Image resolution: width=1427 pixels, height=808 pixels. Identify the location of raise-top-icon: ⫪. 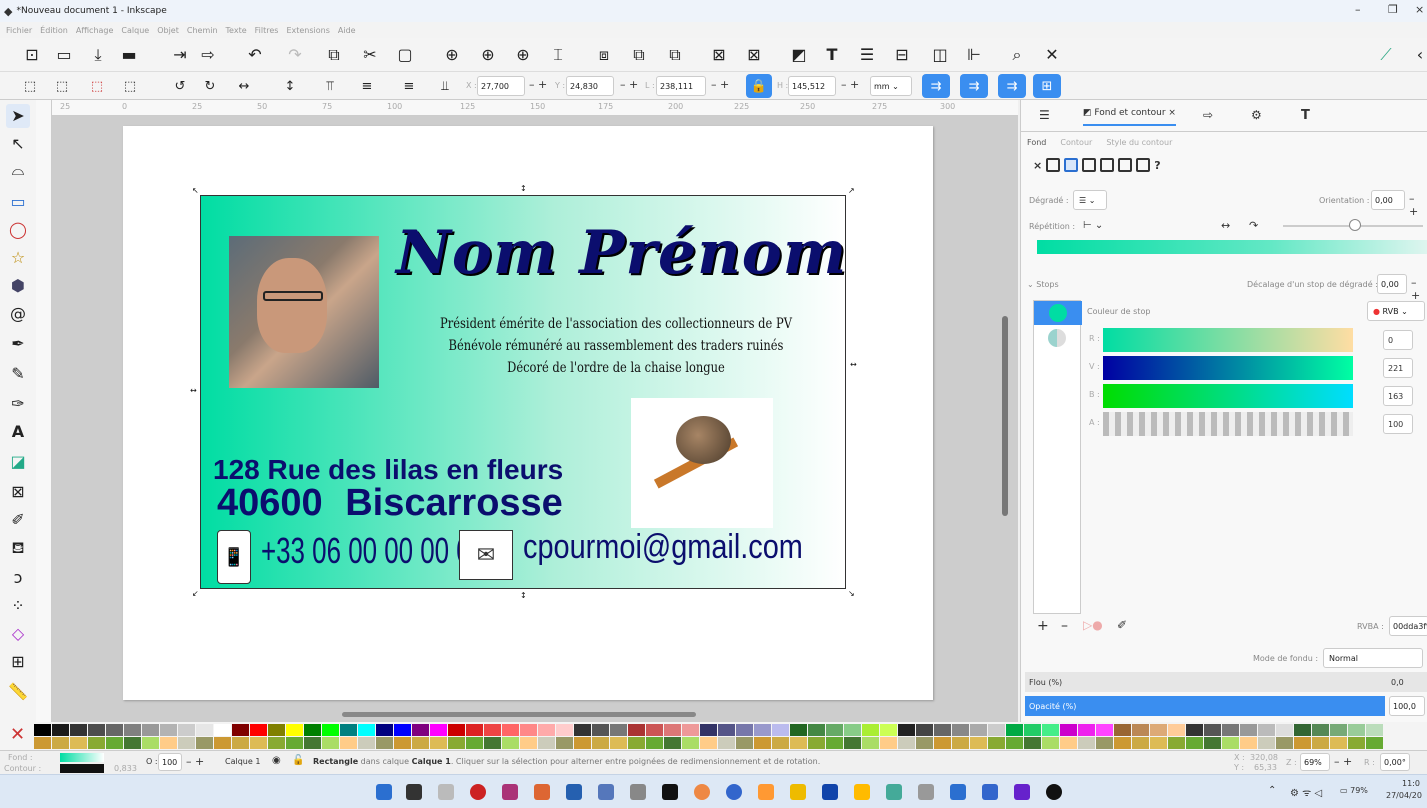
(330, 86).